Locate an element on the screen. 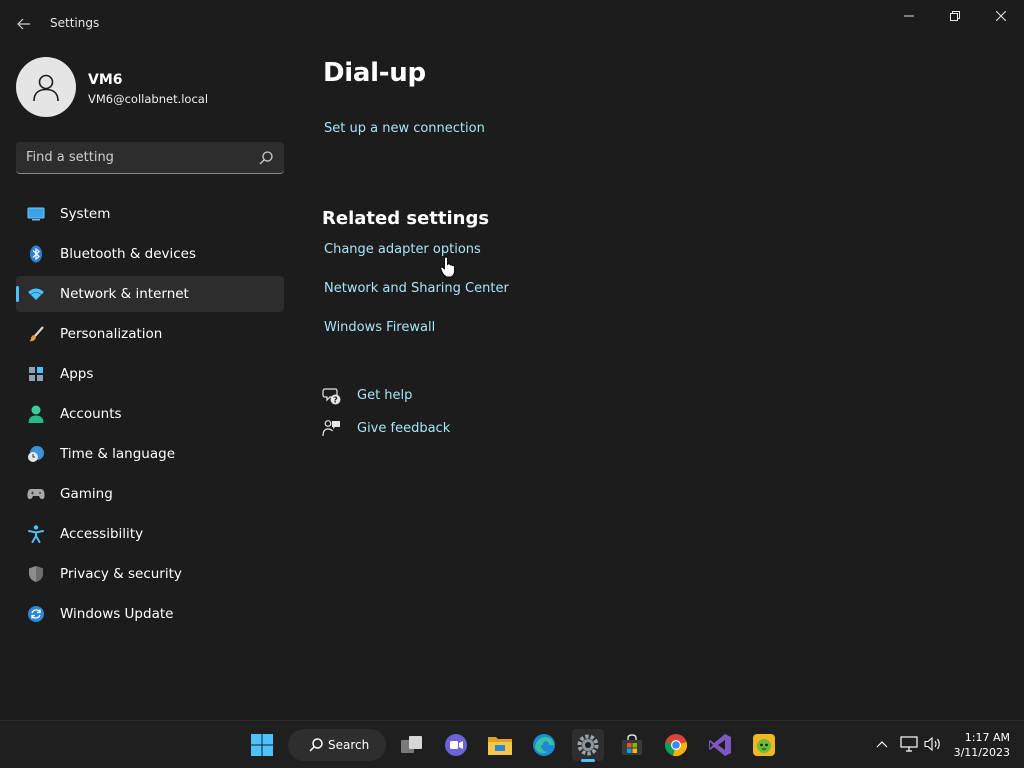 The width and height of the screenshot is (1024, 768). start-icon is located at coordinates (262, 745).